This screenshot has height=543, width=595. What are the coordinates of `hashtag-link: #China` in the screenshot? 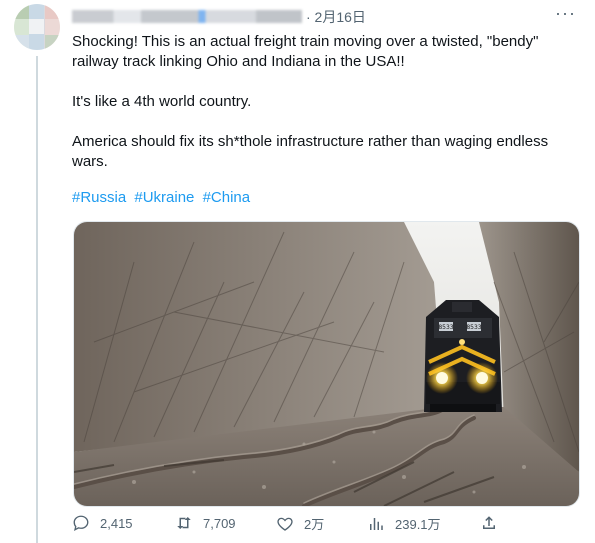 It's located at (227, 197).